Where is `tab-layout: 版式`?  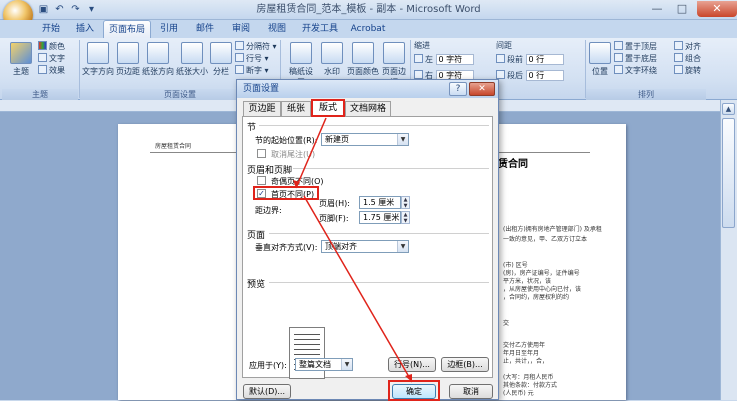
tab-layout: 版式 is located at coordinates (328, 108).